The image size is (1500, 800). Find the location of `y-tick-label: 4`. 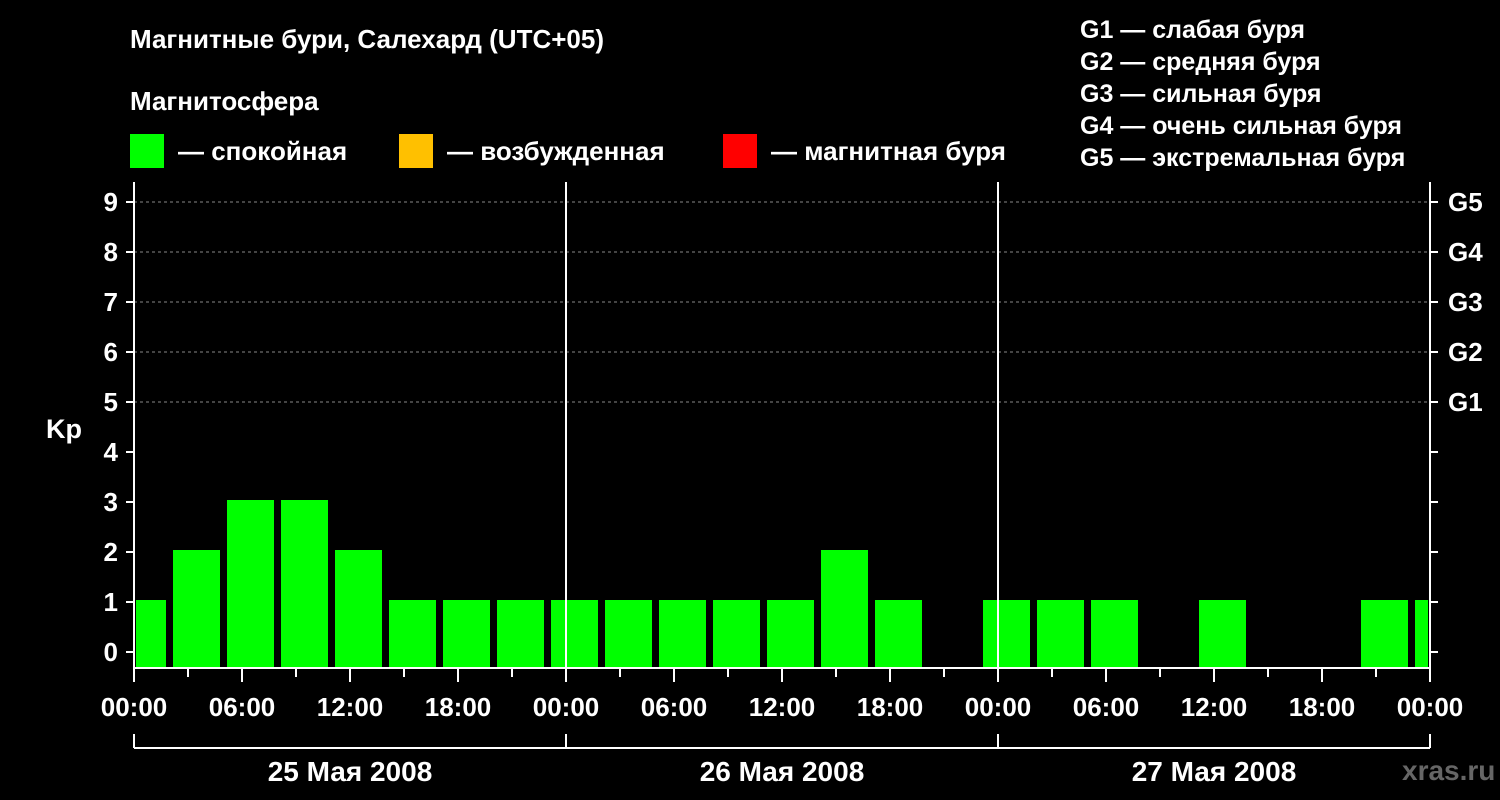

y-tick-label: 4 is located at coordinates (111, 452).